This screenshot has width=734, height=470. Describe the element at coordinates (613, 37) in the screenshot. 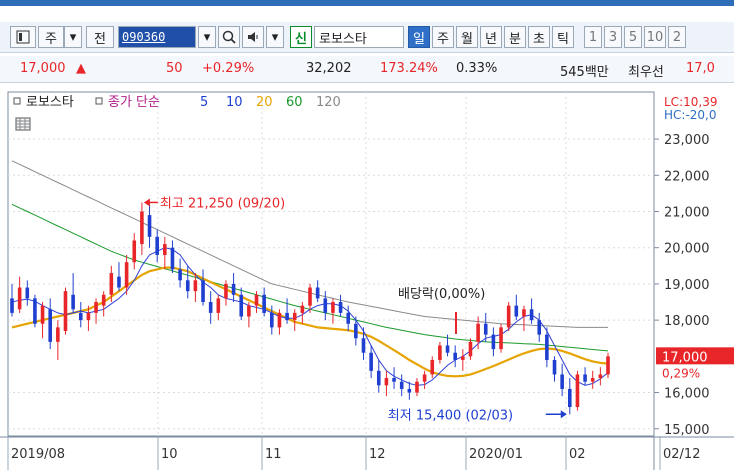

I see `interval-button-1: 3` at that location.